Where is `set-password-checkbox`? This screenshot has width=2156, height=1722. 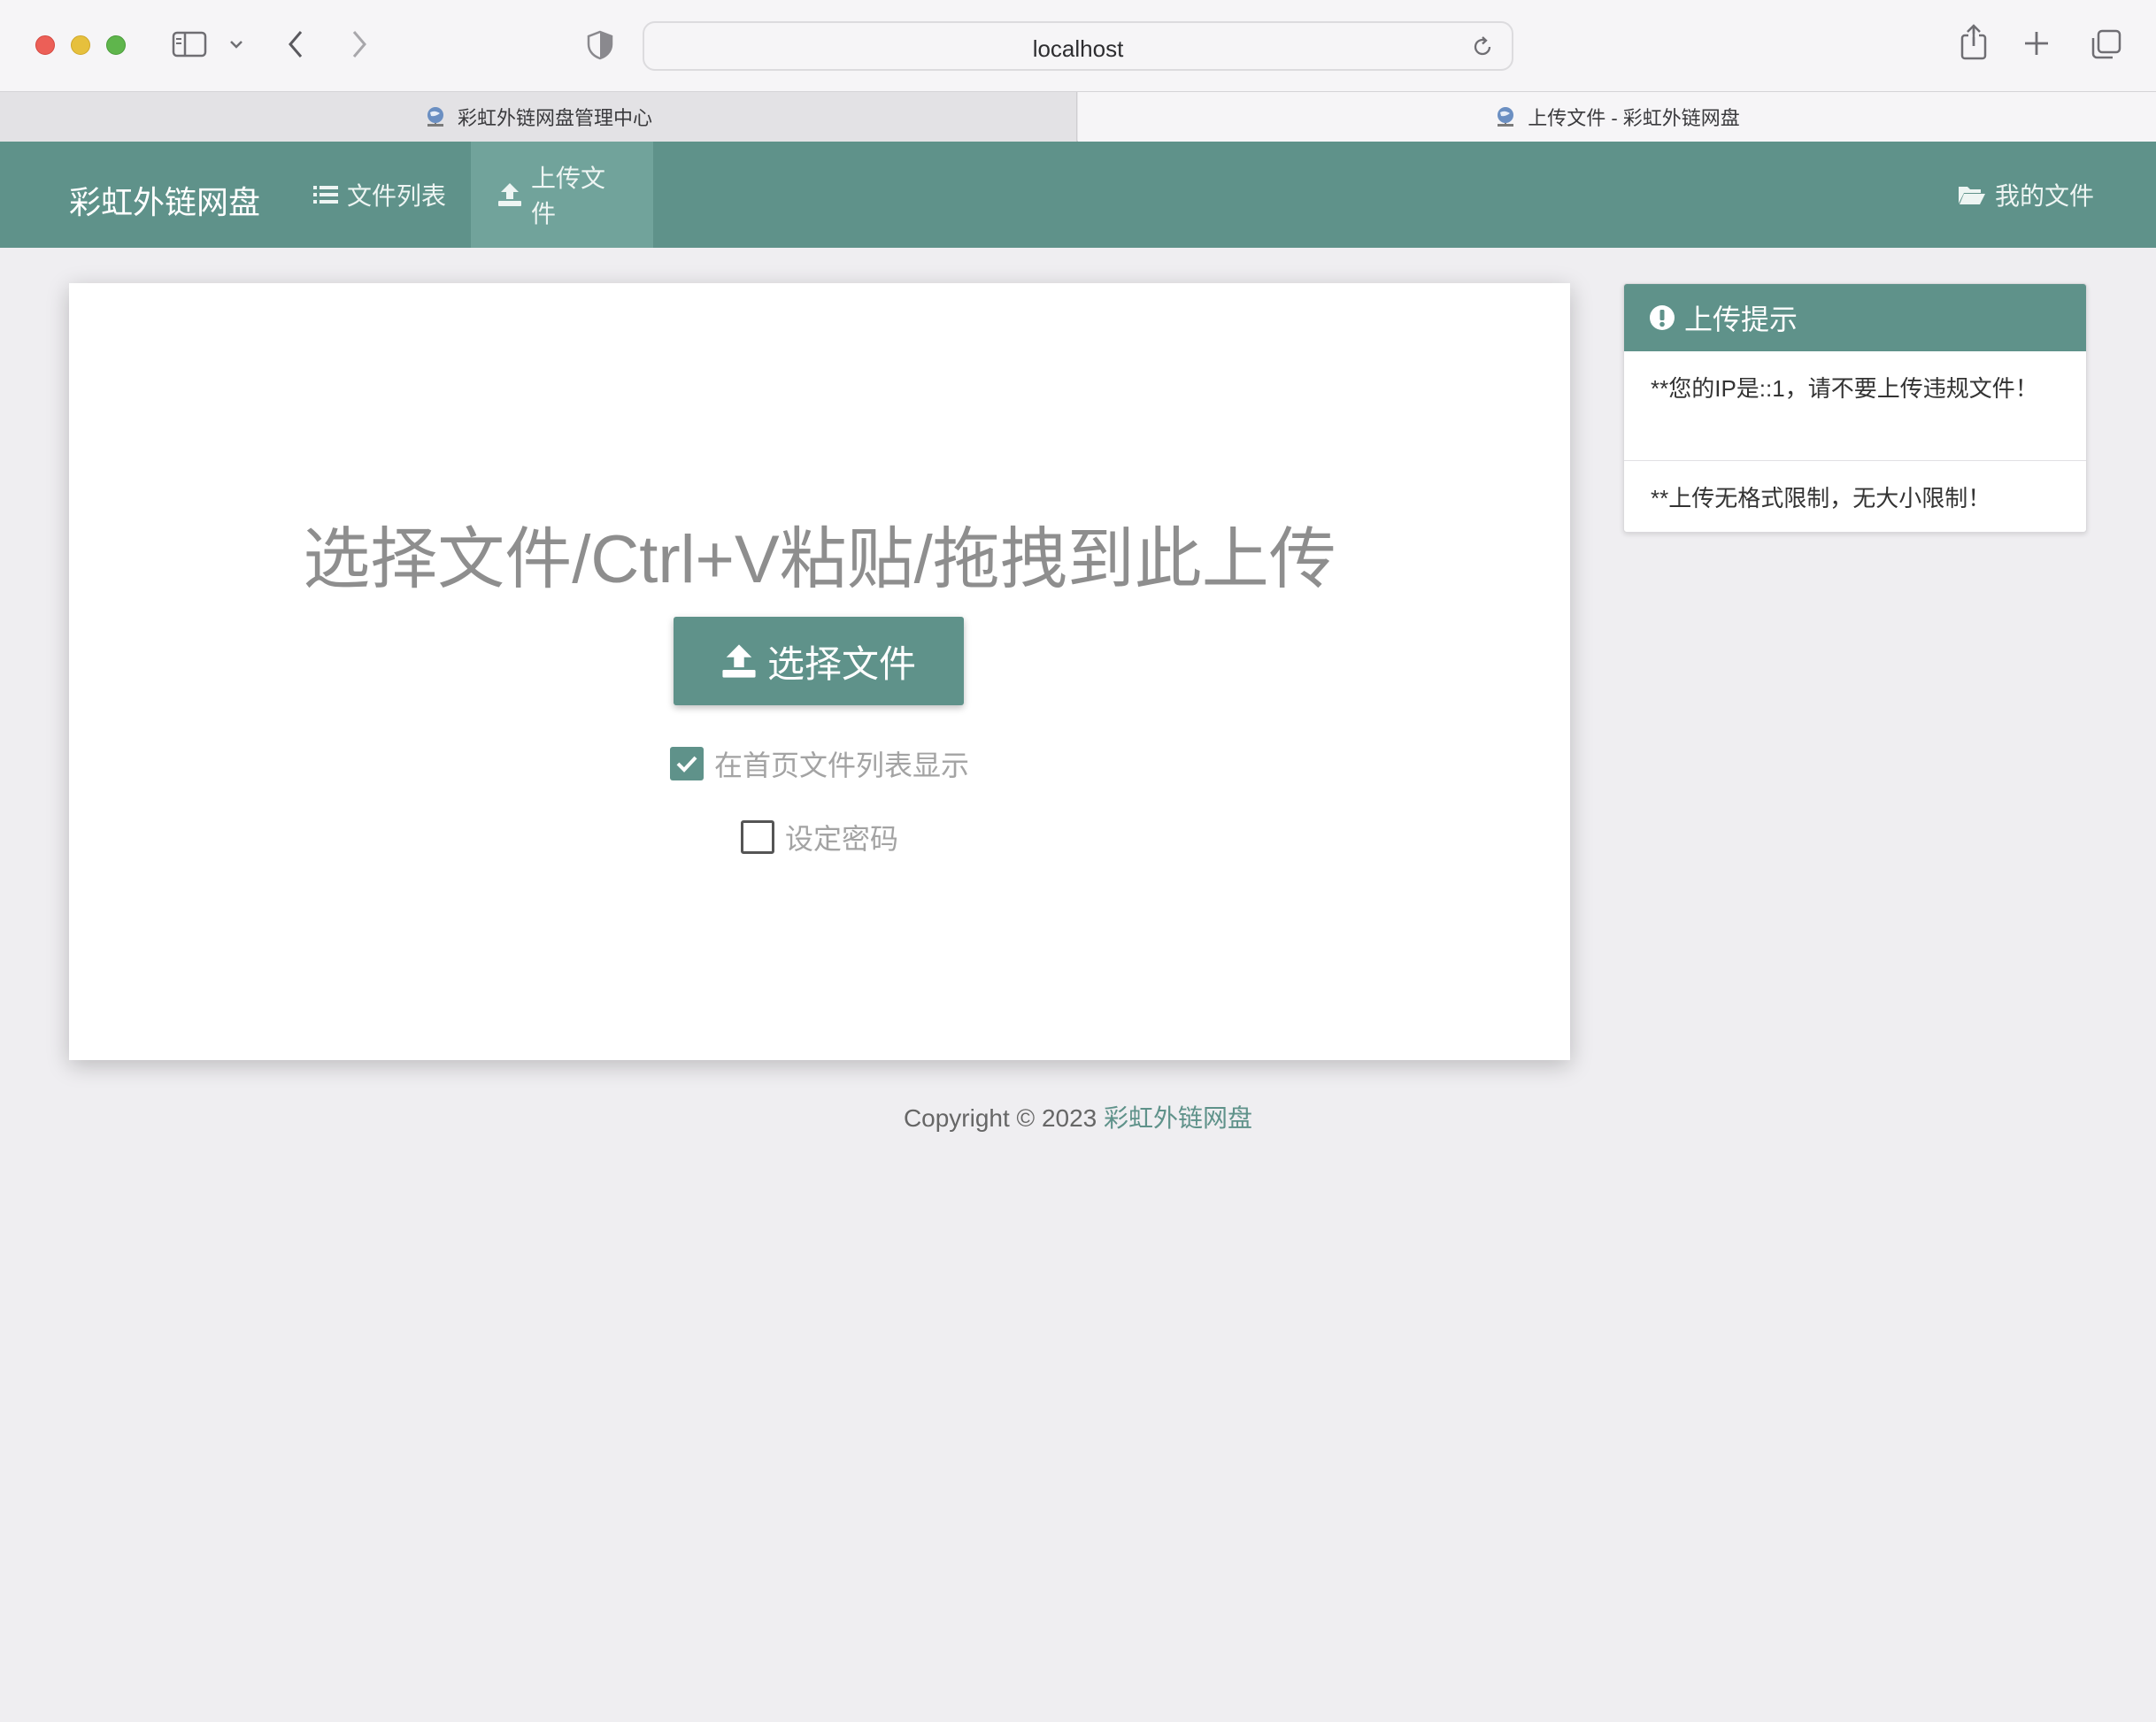 set-password-checkbox is located at coordinates (757, 837).